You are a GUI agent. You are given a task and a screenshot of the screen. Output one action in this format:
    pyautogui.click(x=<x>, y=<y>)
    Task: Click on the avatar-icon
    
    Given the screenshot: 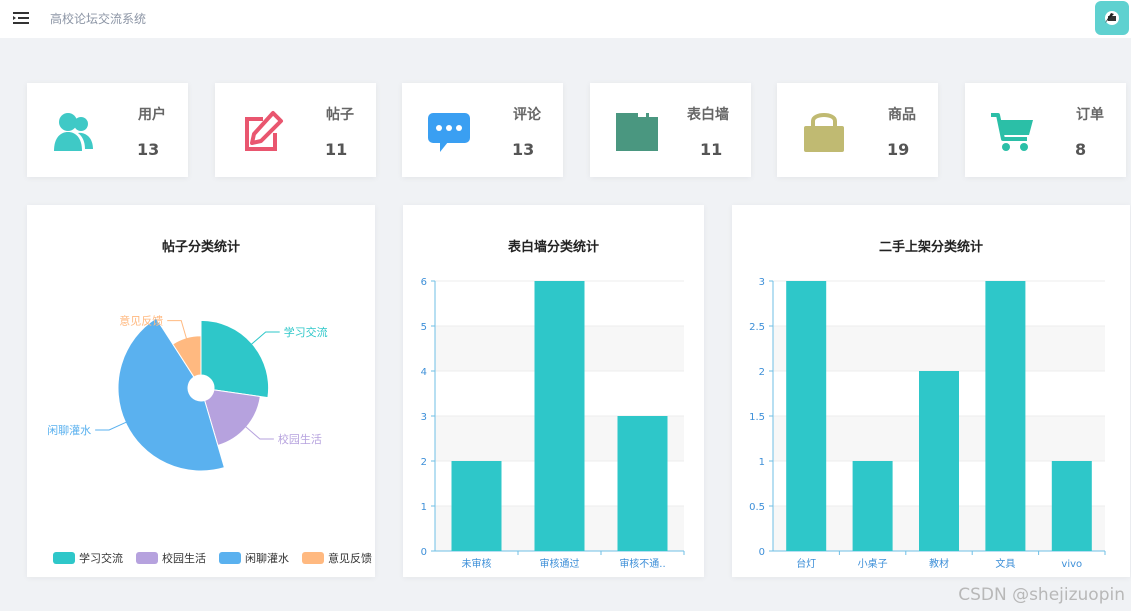 What is the action you would take?
    pyautogui.click(x=1112, y=18)
    